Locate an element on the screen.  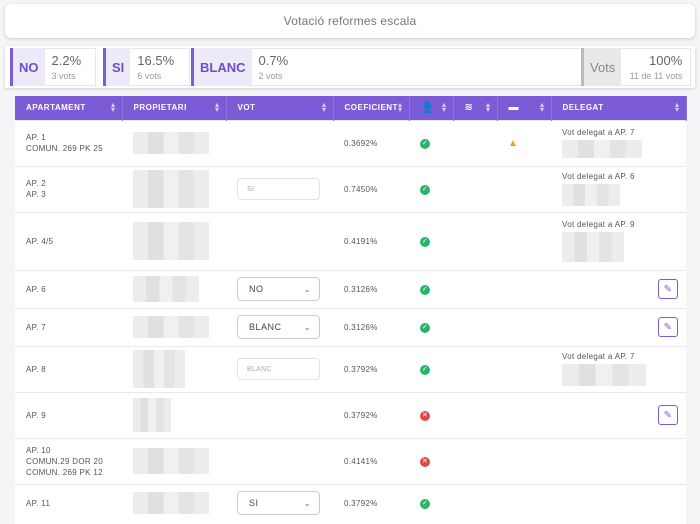
vote-value: SI is located at coordinates (278, 189).